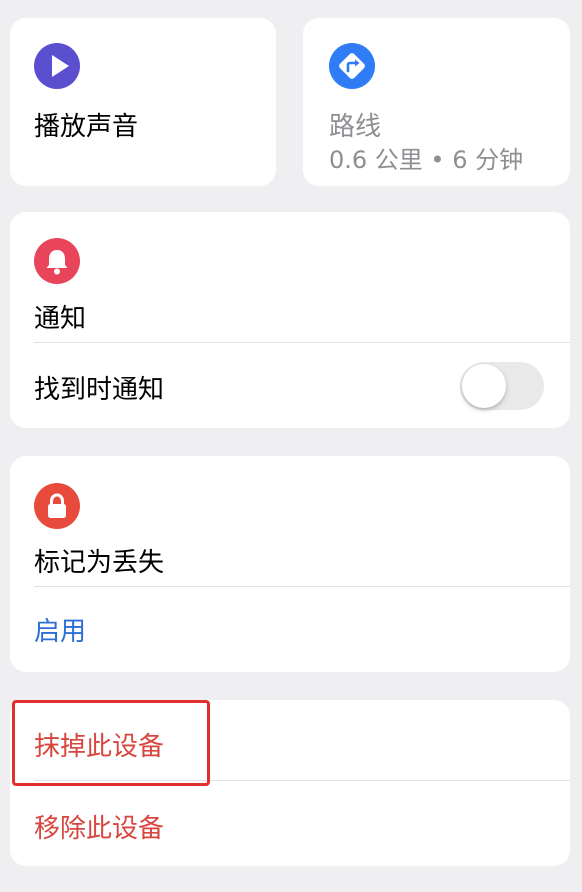 This screenshot has width=582, height=892. I want to click on notifications-title: 通知, so click(60, 319).